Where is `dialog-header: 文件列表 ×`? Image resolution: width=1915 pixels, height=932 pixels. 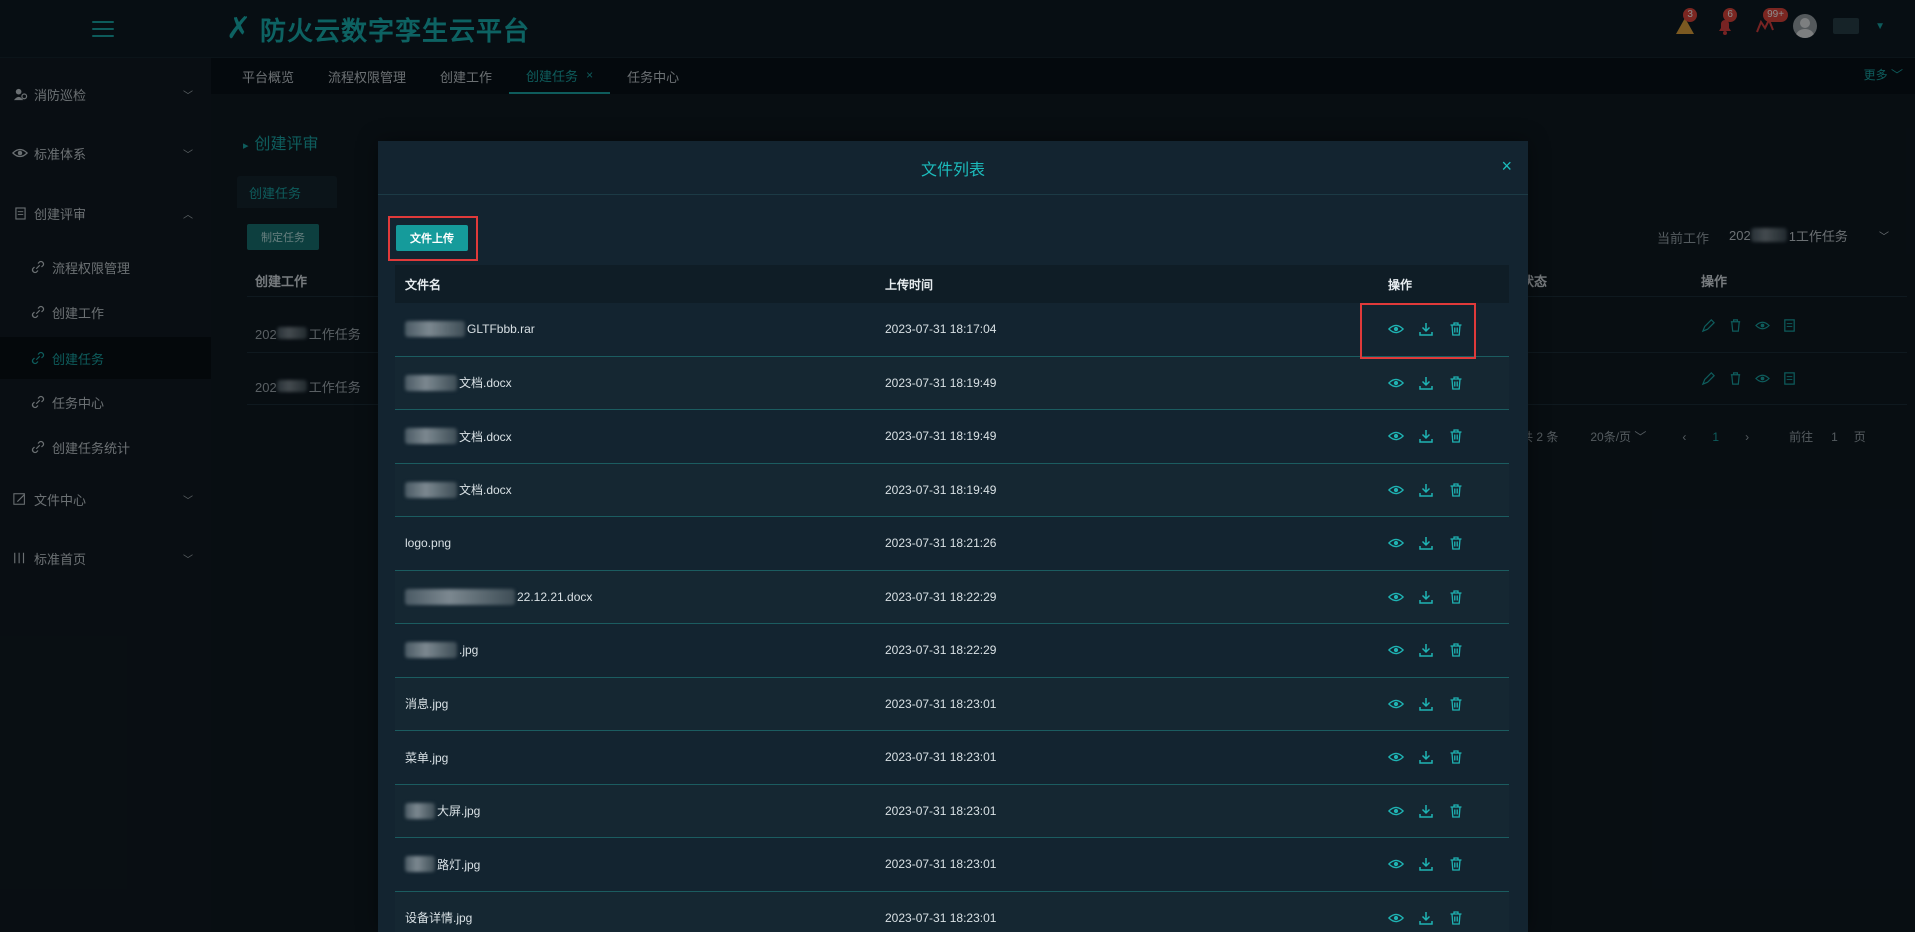
dialog-header: 文件列表 × is located at coordinates (953, 168).